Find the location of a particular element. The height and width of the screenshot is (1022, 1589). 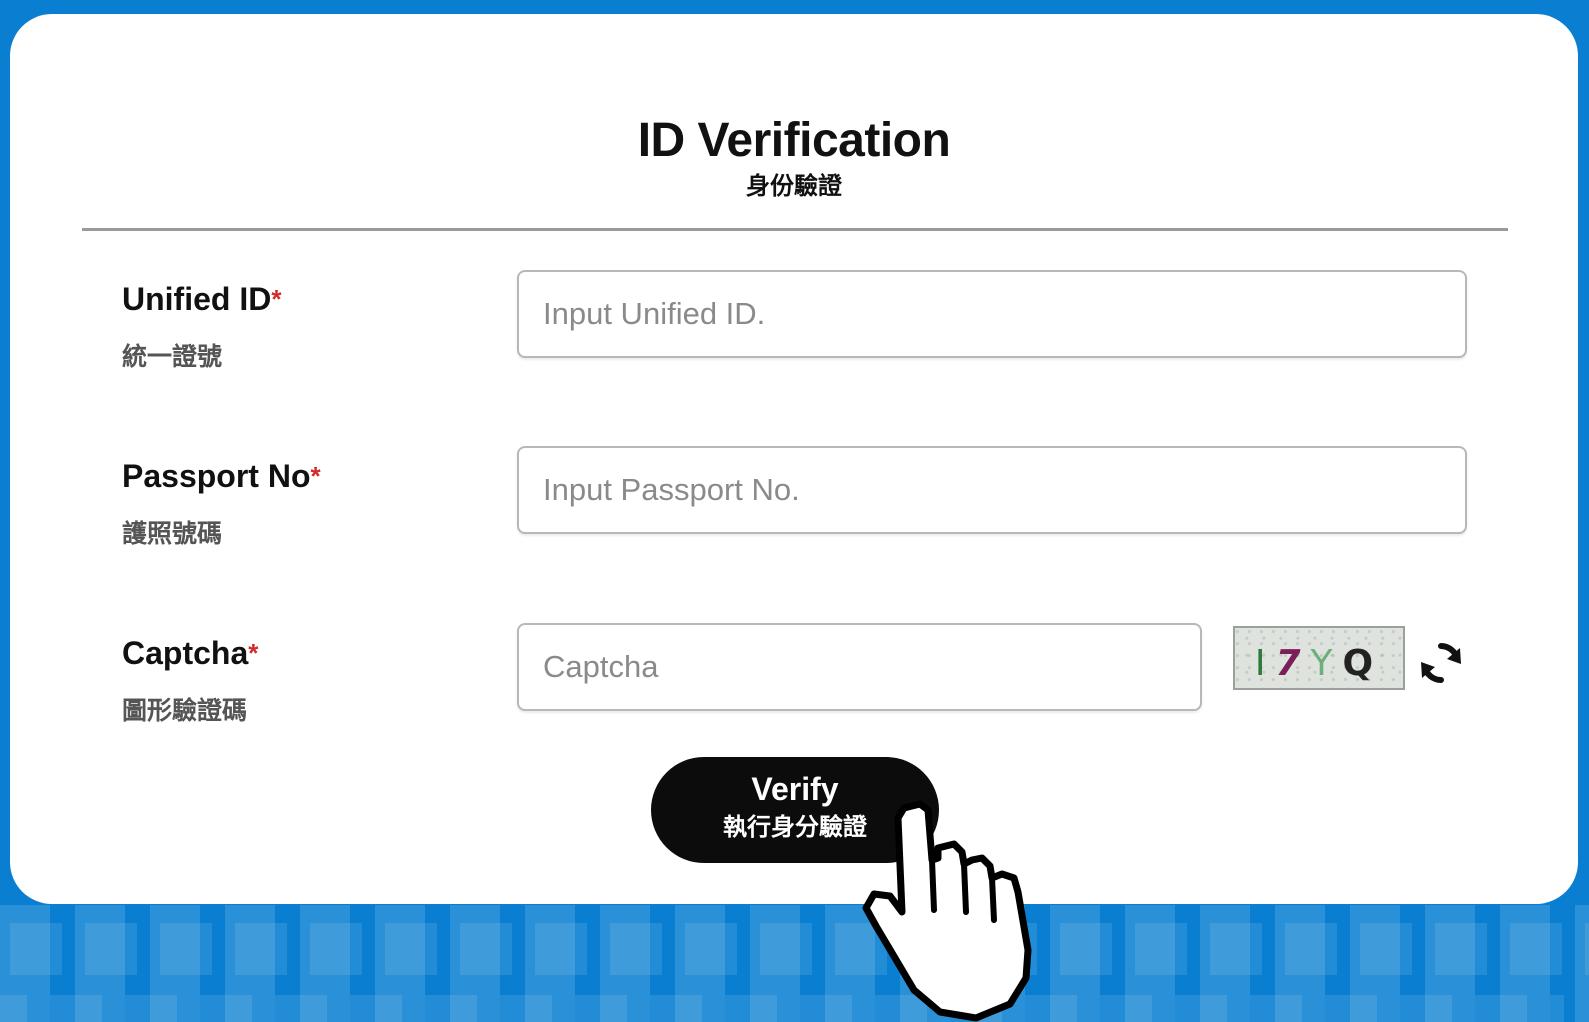

captcha-input is located at coordinates (859, 667).